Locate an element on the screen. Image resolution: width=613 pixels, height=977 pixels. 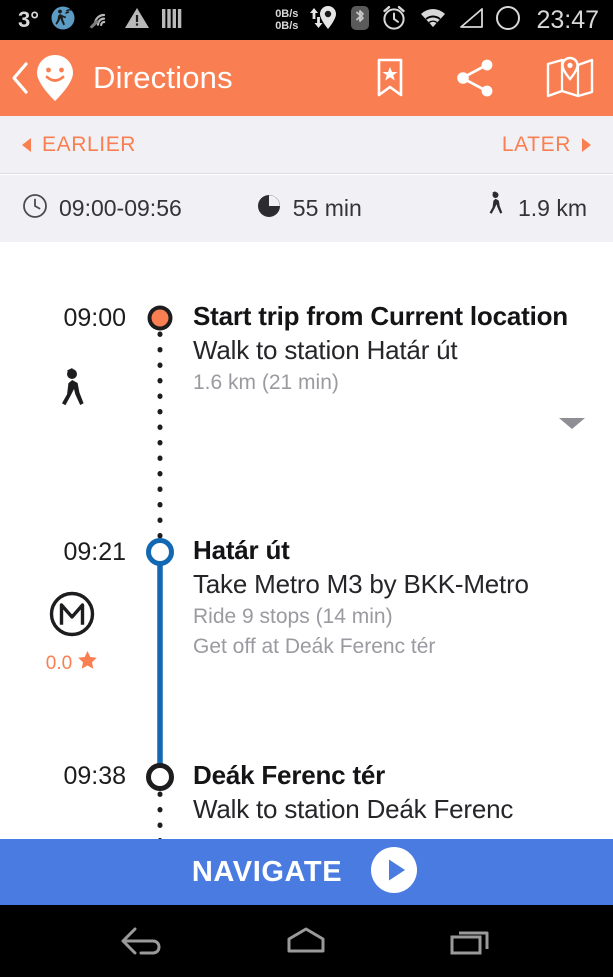
clock-icon is located at coordinates (35, 209).